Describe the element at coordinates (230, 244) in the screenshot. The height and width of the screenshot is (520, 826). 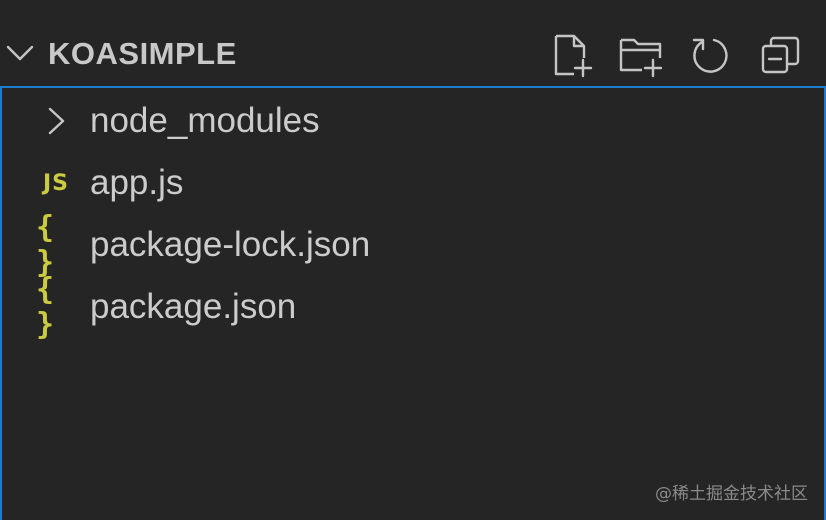
I see `tree-item-label: package-lock.json` at that location.